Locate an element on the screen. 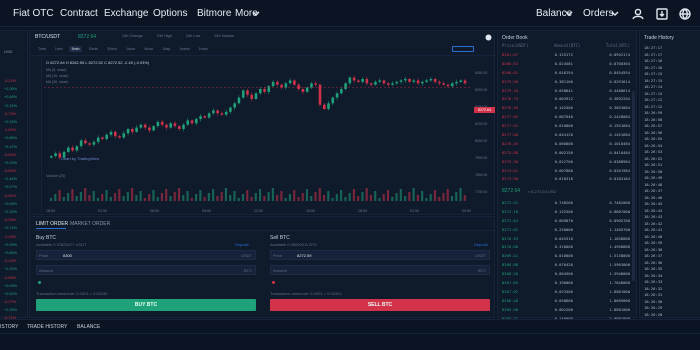 Image resolution: width=700 pixels, height=350 pixels. order-book-row: 8277.00 0.044120 0.1451684 is located at coordinates (566, 135).